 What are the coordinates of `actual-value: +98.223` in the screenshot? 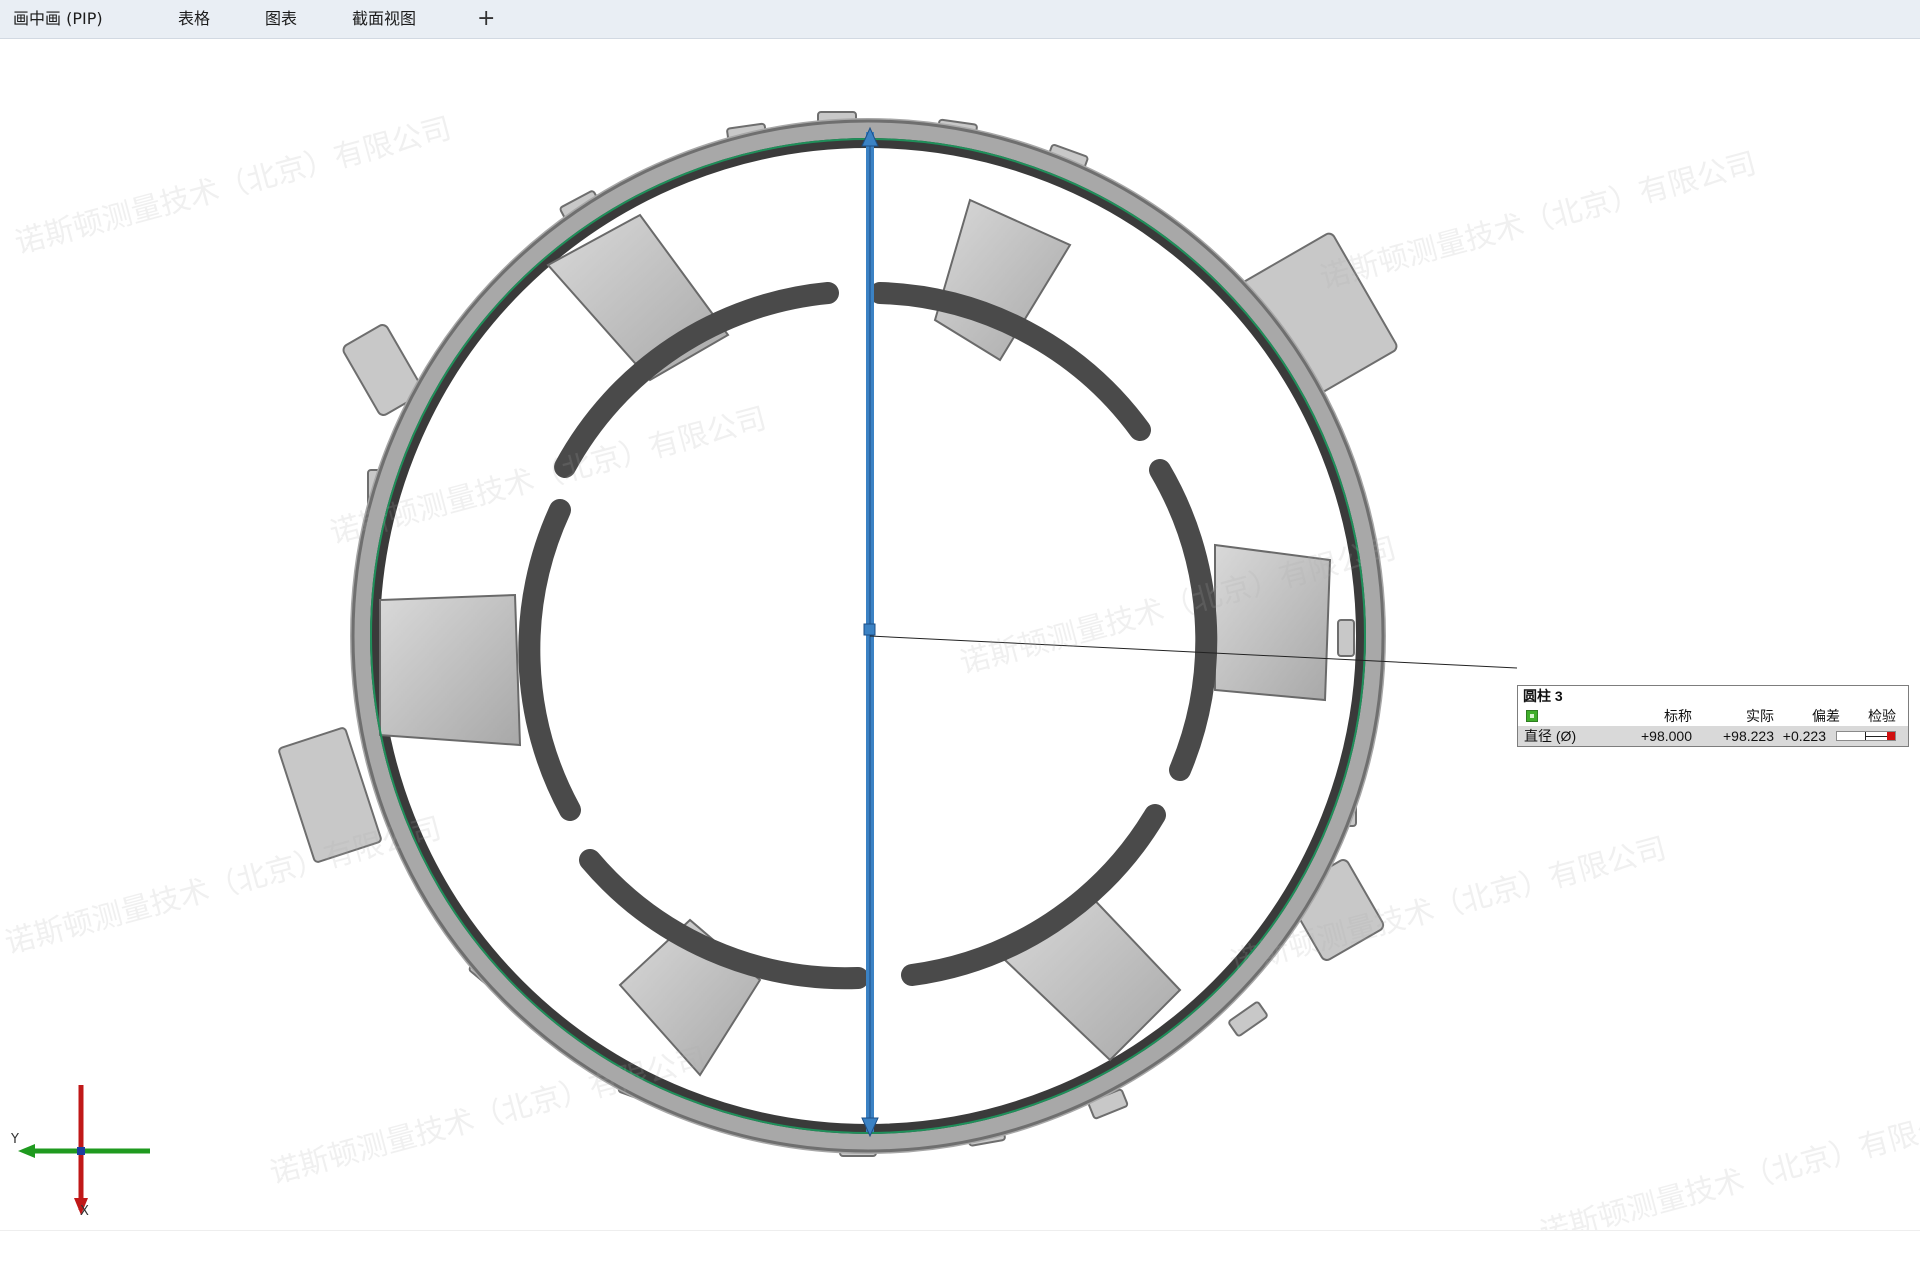 It's located at (1748, 736).